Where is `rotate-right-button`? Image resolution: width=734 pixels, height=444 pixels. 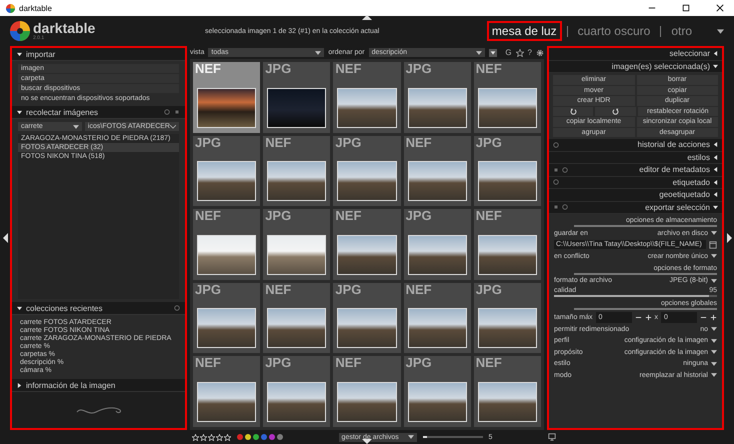 rotate-right-button is located at coordinates (615, 111).